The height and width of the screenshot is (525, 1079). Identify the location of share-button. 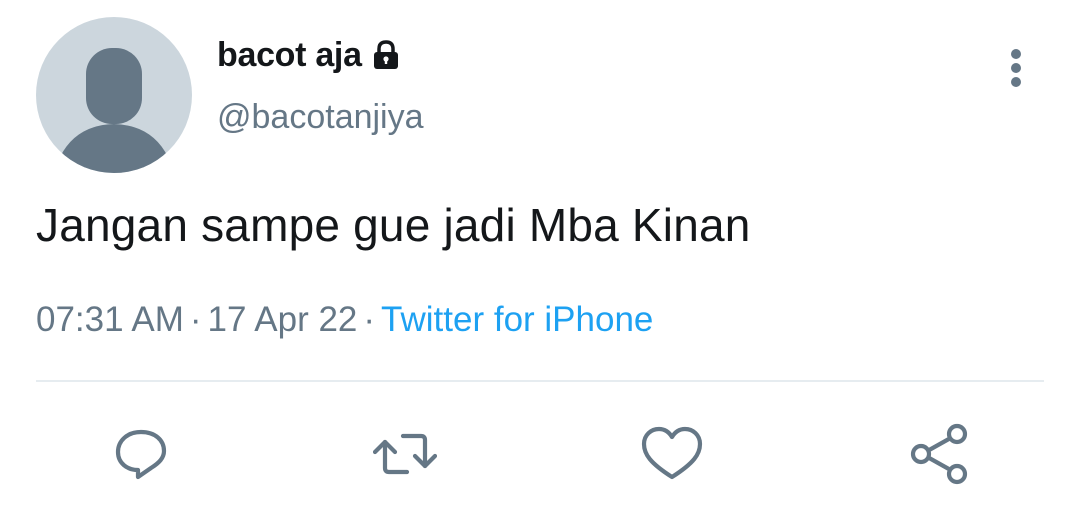
(940, 454).